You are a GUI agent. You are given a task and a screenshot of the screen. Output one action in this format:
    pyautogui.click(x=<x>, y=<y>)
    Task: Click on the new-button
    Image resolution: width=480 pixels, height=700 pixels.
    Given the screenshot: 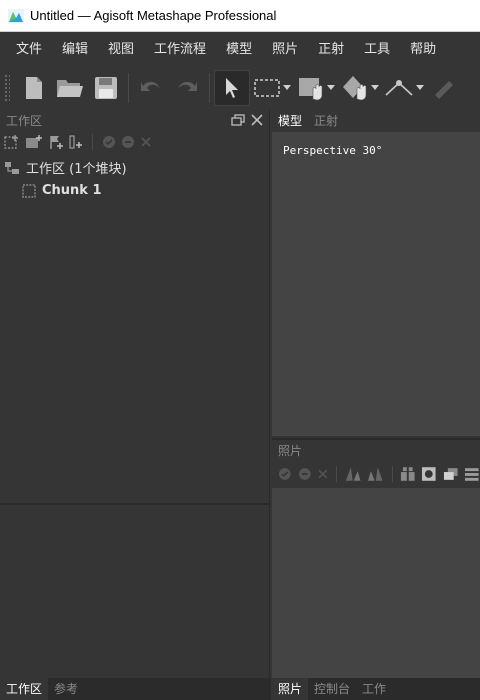 What is the action you would take?
    pyautogui.click(x=34, y=88)
    